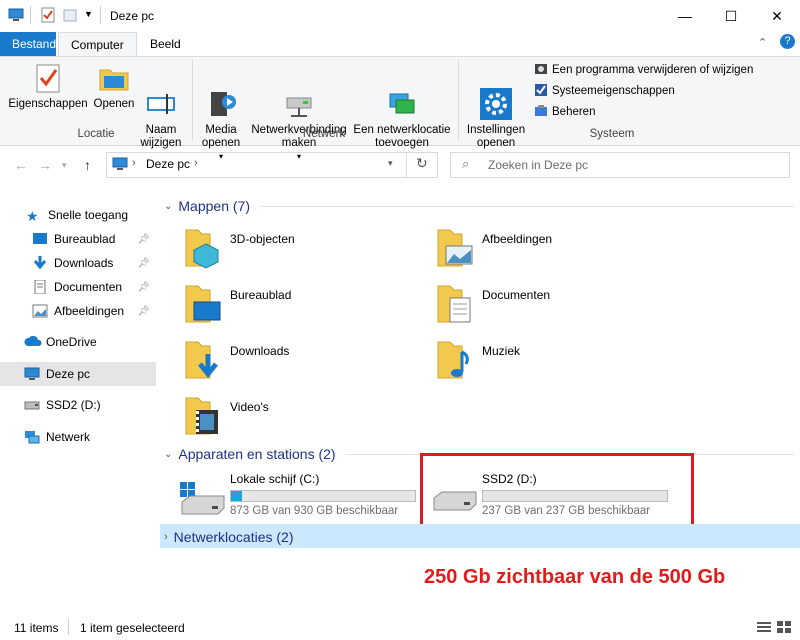 The height and width of the screenshot is (640, 800). Describe the element at coordinates (78, 287) in the screenshot. I see `nav-documents: Documenten 📌︎` at that location.